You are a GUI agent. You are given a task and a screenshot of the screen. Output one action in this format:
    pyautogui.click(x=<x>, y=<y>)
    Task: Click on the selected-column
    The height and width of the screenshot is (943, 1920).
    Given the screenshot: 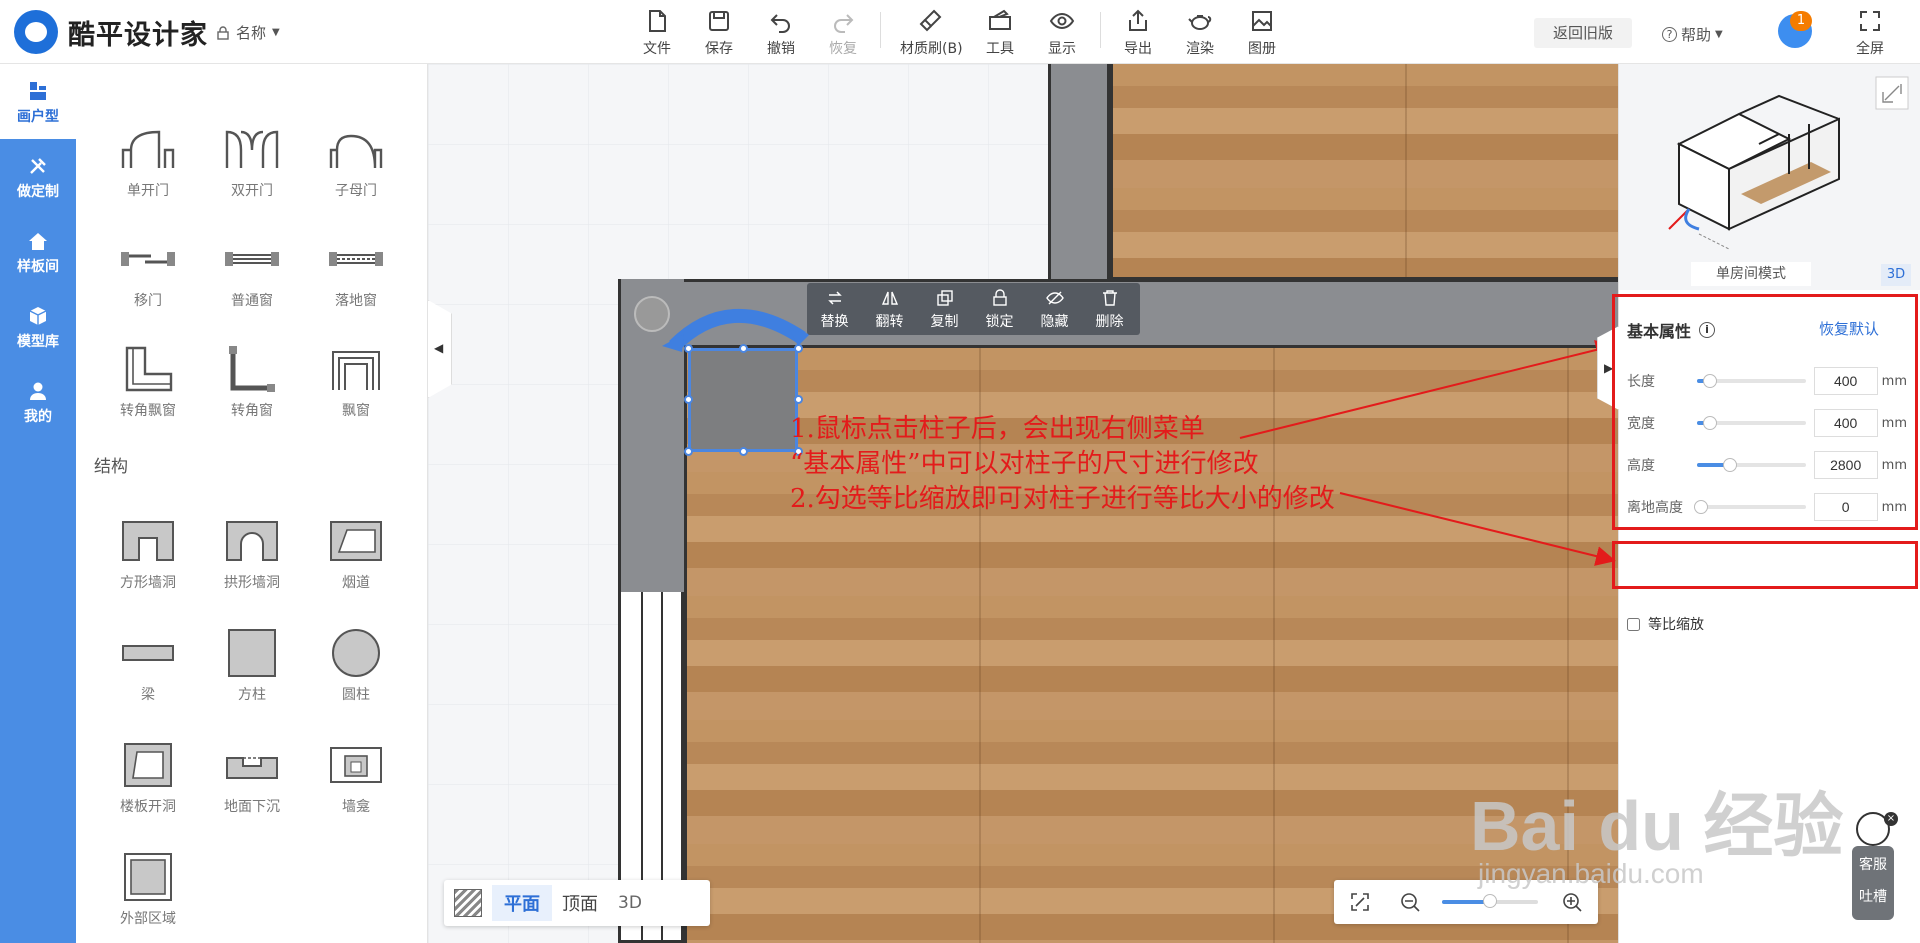 What is the action you would take?
    pyautogui.click(x=743, y=400)
    